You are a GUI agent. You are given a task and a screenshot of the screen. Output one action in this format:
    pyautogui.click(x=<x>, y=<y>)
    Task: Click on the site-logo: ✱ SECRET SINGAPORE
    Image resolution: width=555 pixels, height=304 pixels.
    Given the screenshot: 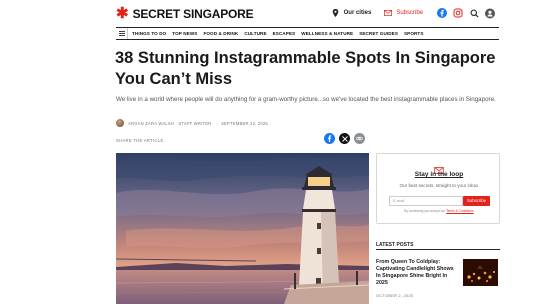 What is the action you would take?
    pyautogui.click(x=185, y=13)
    